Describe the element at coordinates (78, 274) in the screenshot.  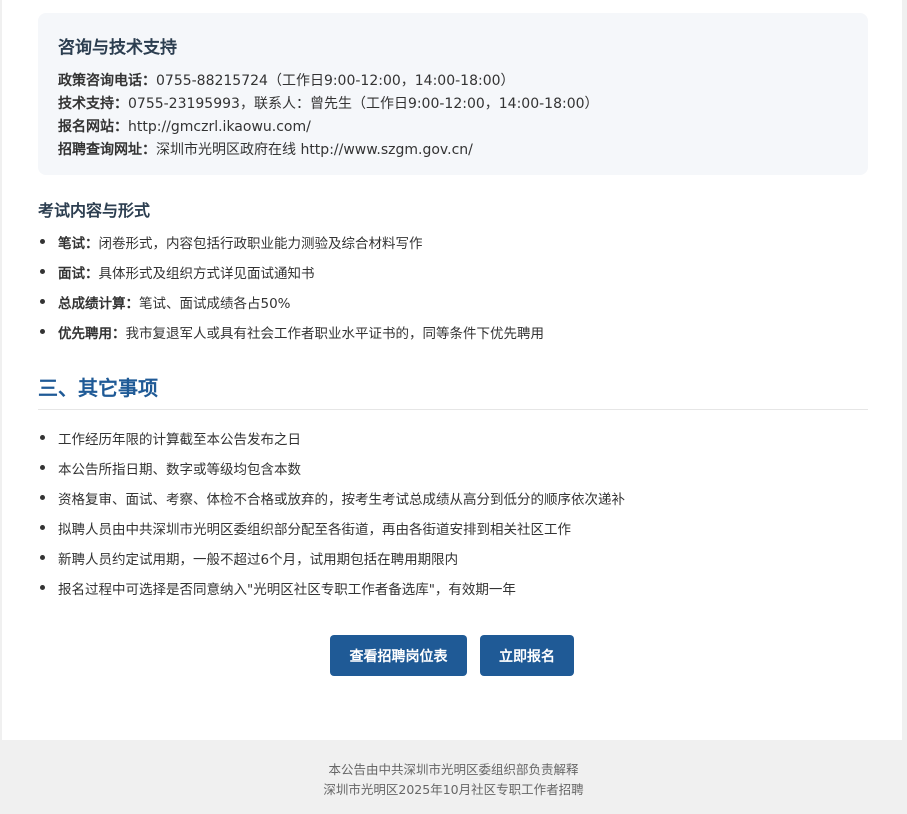
I see `item-label: 面试：` at that location.